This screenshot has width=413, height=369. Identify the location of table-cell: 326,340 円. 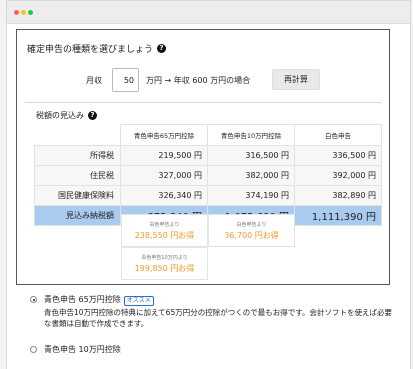
(164, 195).